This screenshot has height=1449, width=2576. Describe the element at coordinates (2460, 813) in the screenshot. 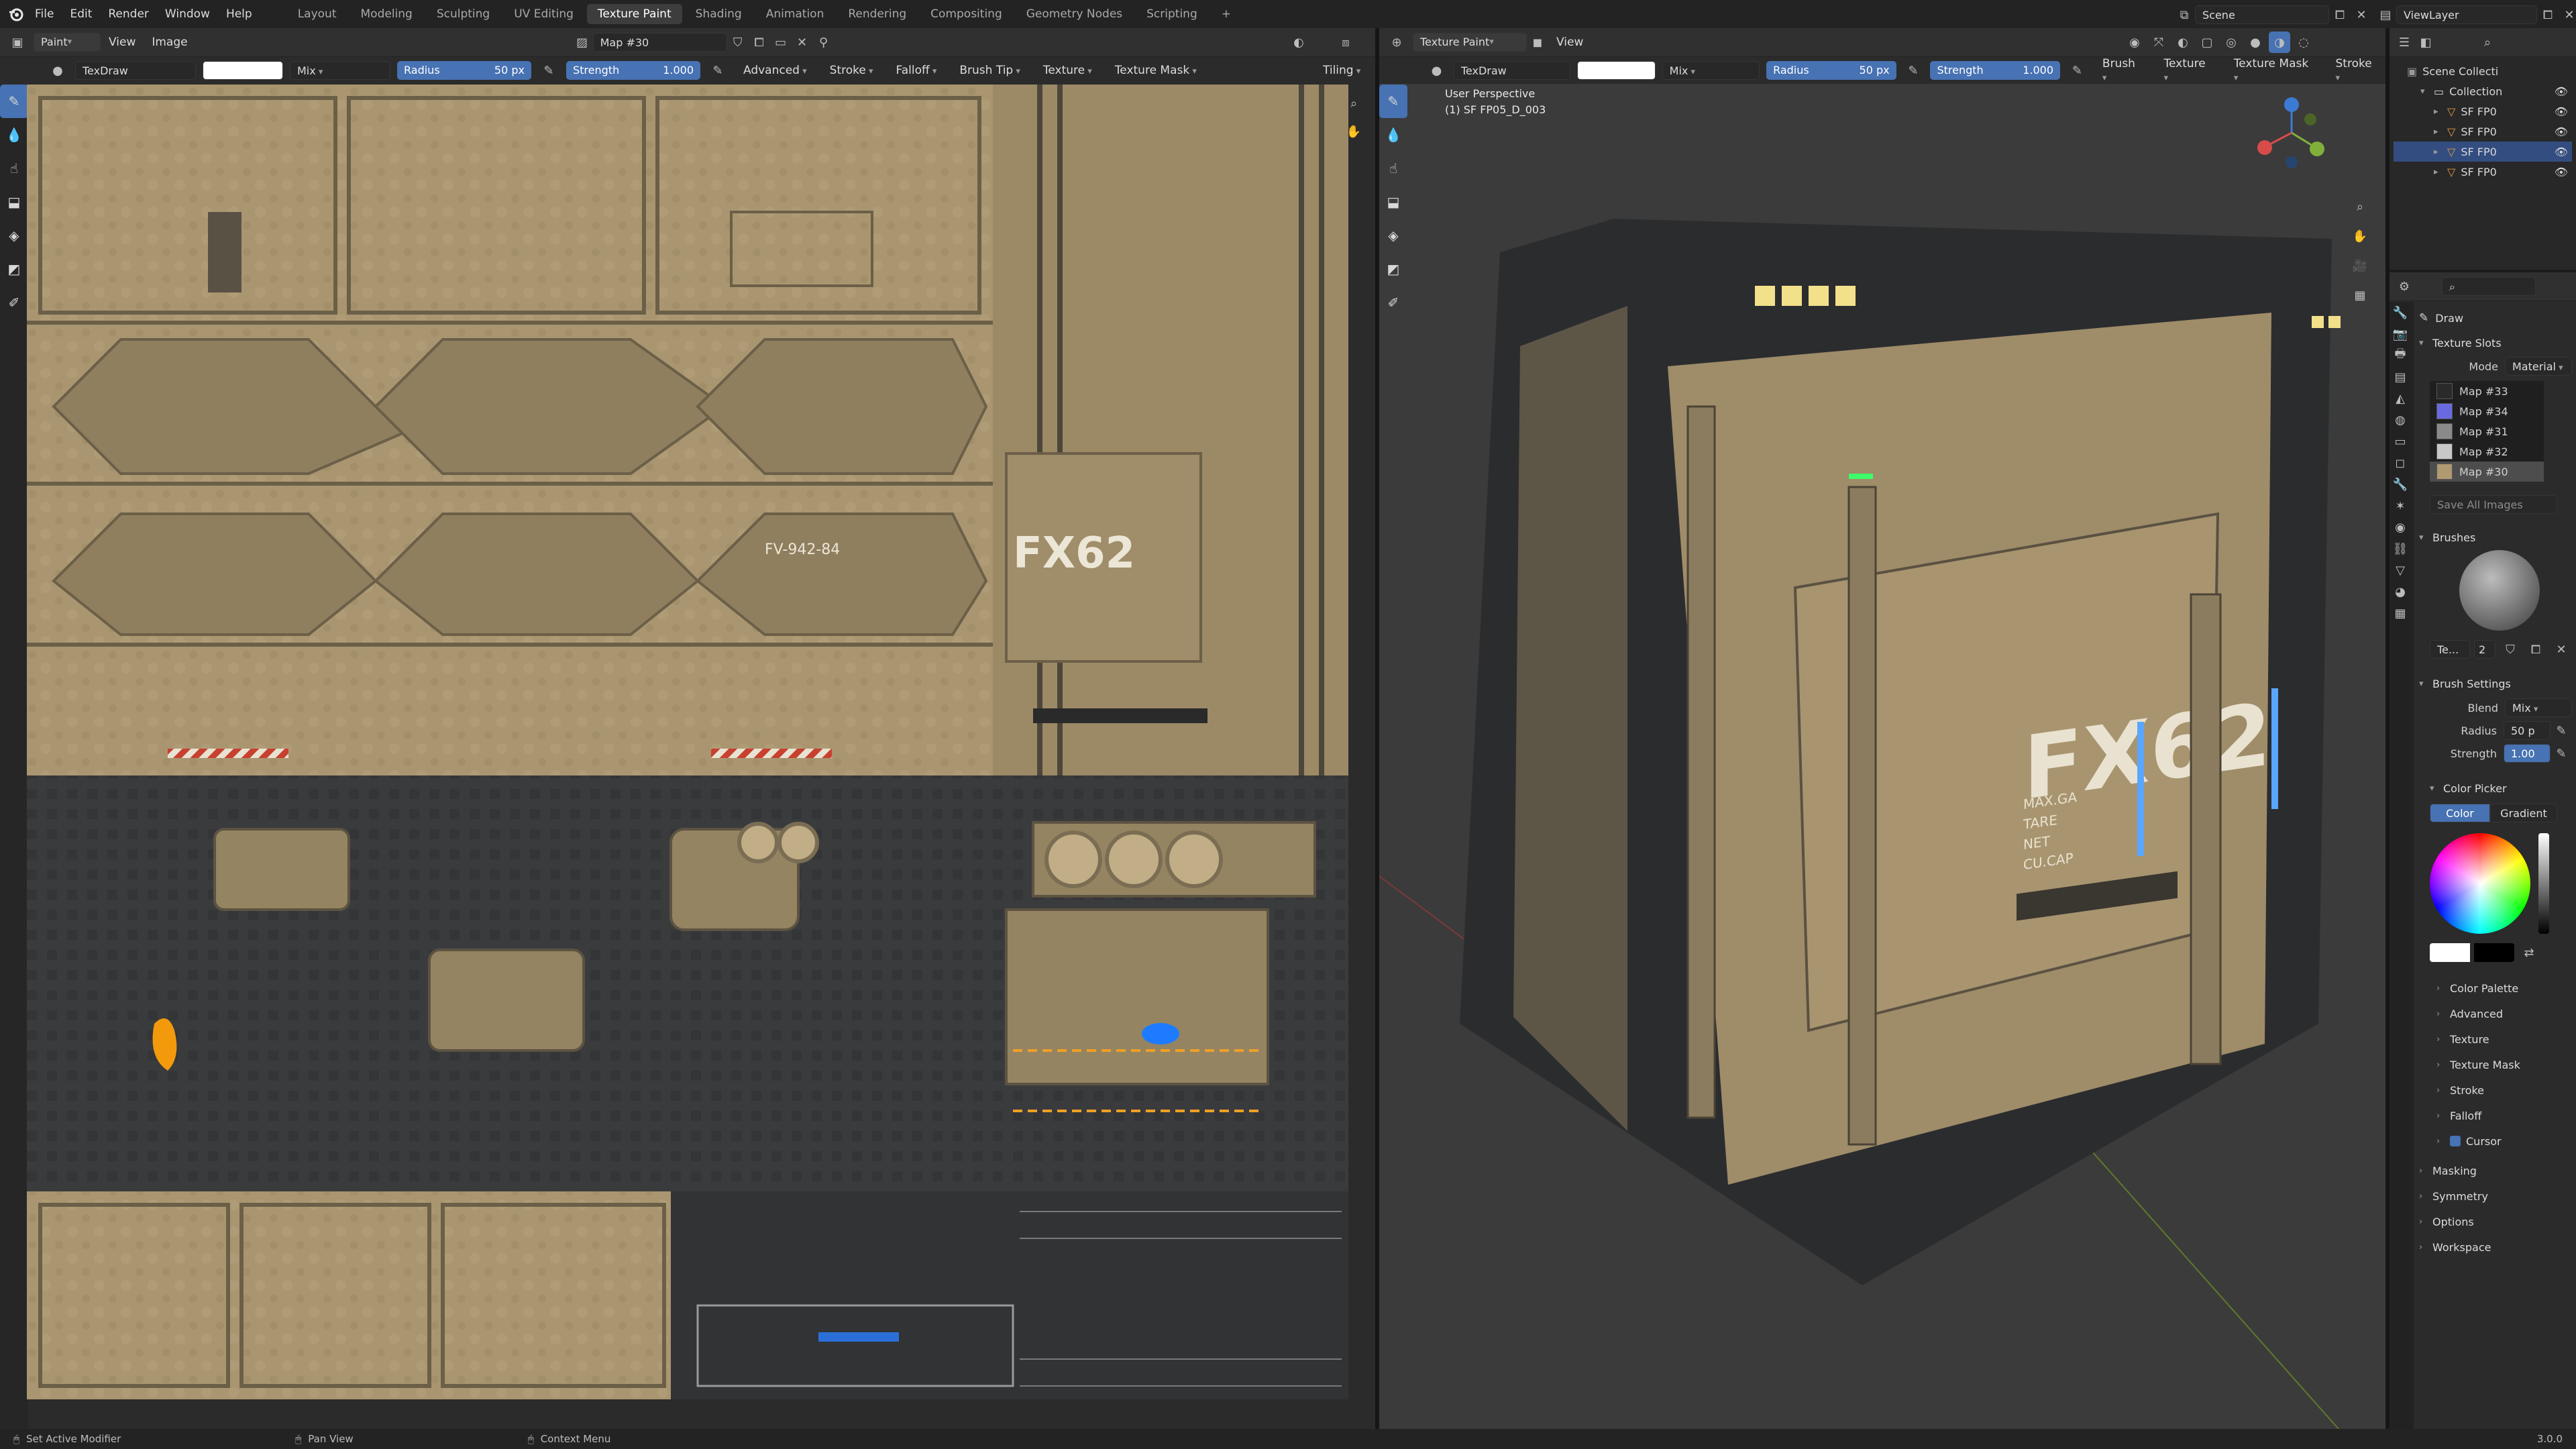

I see `color-tab: Color` at that location.